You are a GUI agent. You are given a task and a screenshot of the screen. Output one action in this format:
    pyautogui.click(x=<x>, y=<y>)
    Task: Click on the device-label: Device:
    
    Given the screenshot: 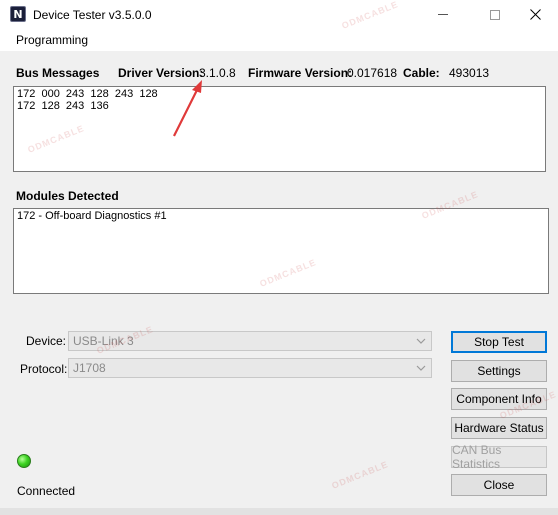 What is the action you would take?
    pyautogui.click(x=46, y=341)
    